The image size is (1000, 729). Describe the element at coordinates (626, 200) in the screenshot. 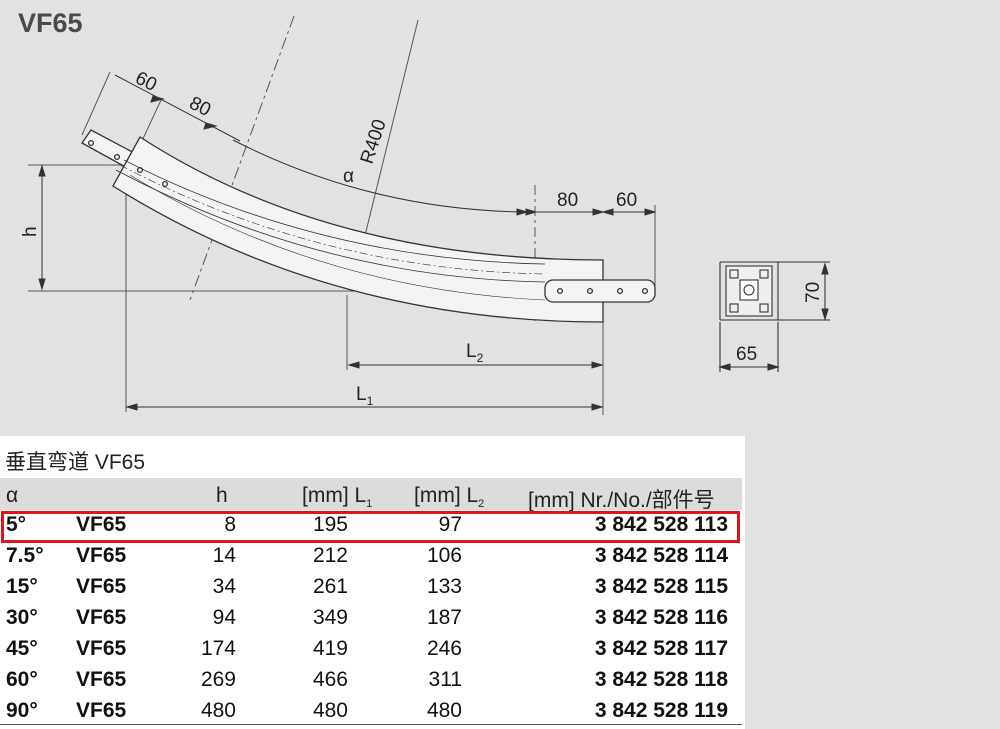

I see `dim-60-right: 60` at that location.